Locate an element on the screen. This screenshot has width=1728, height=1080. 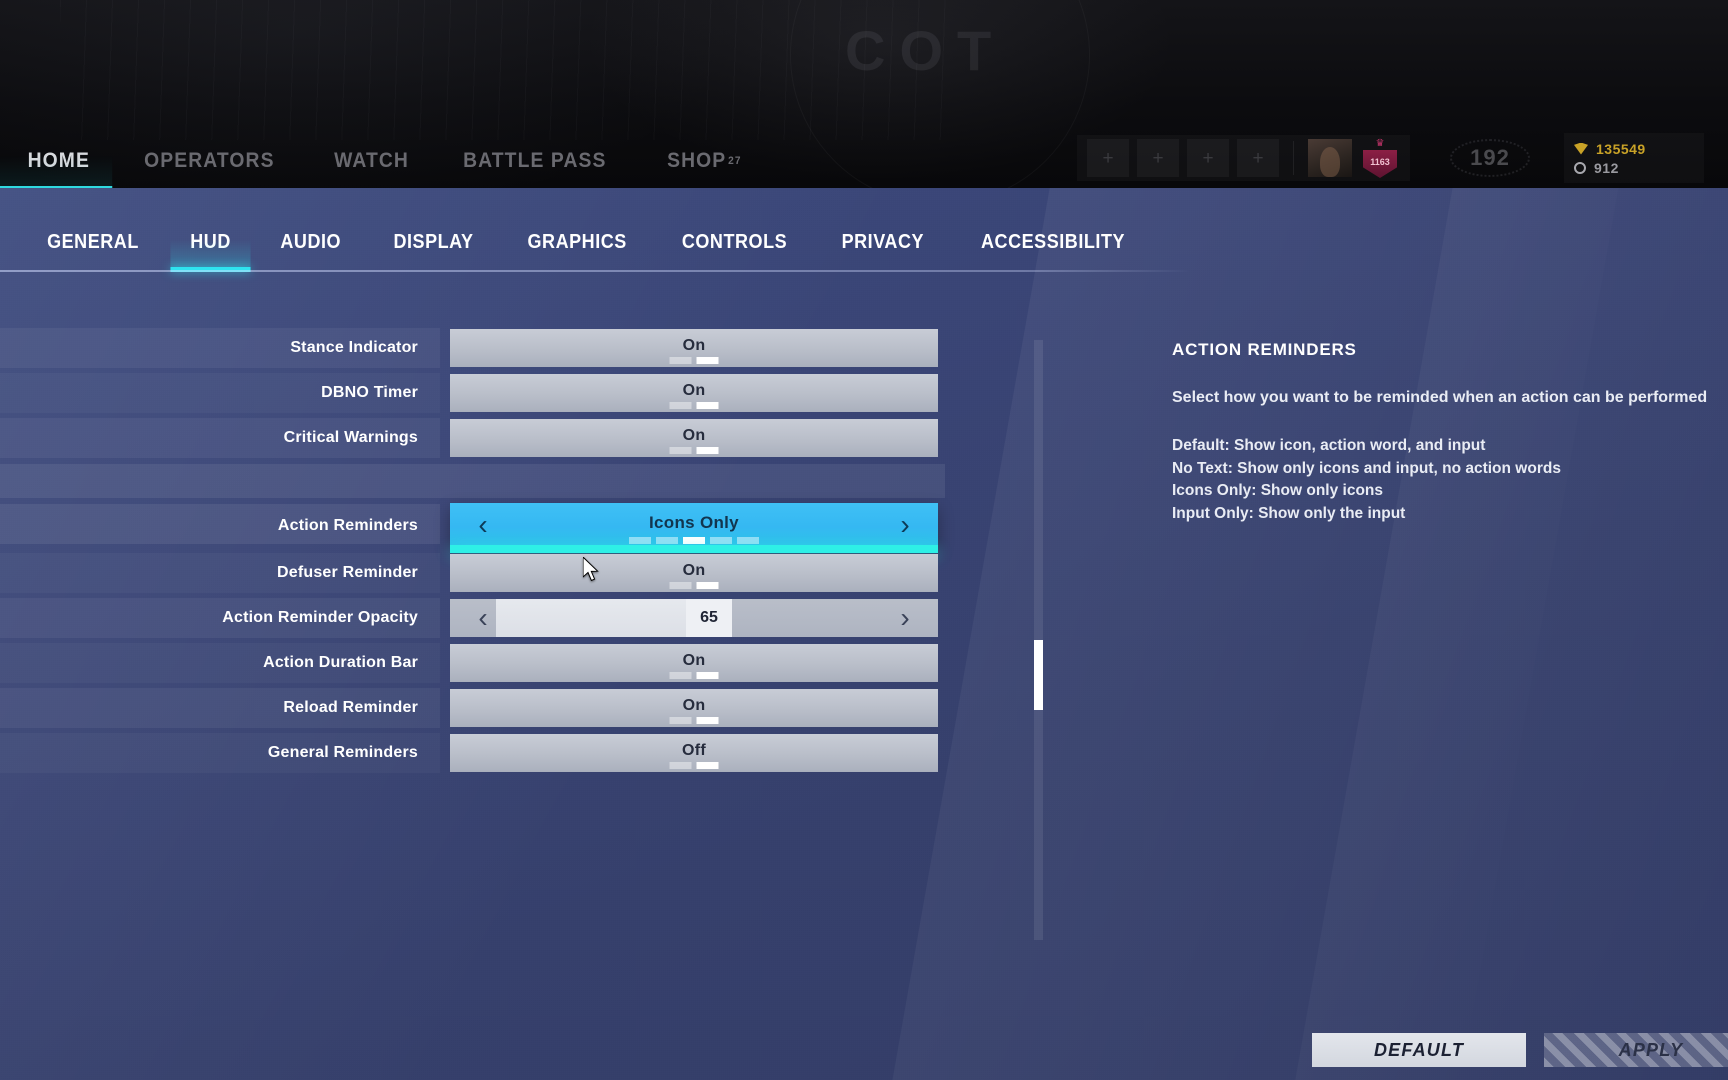
default-button: DEFAULT is located at coordinates (1419, 1050).